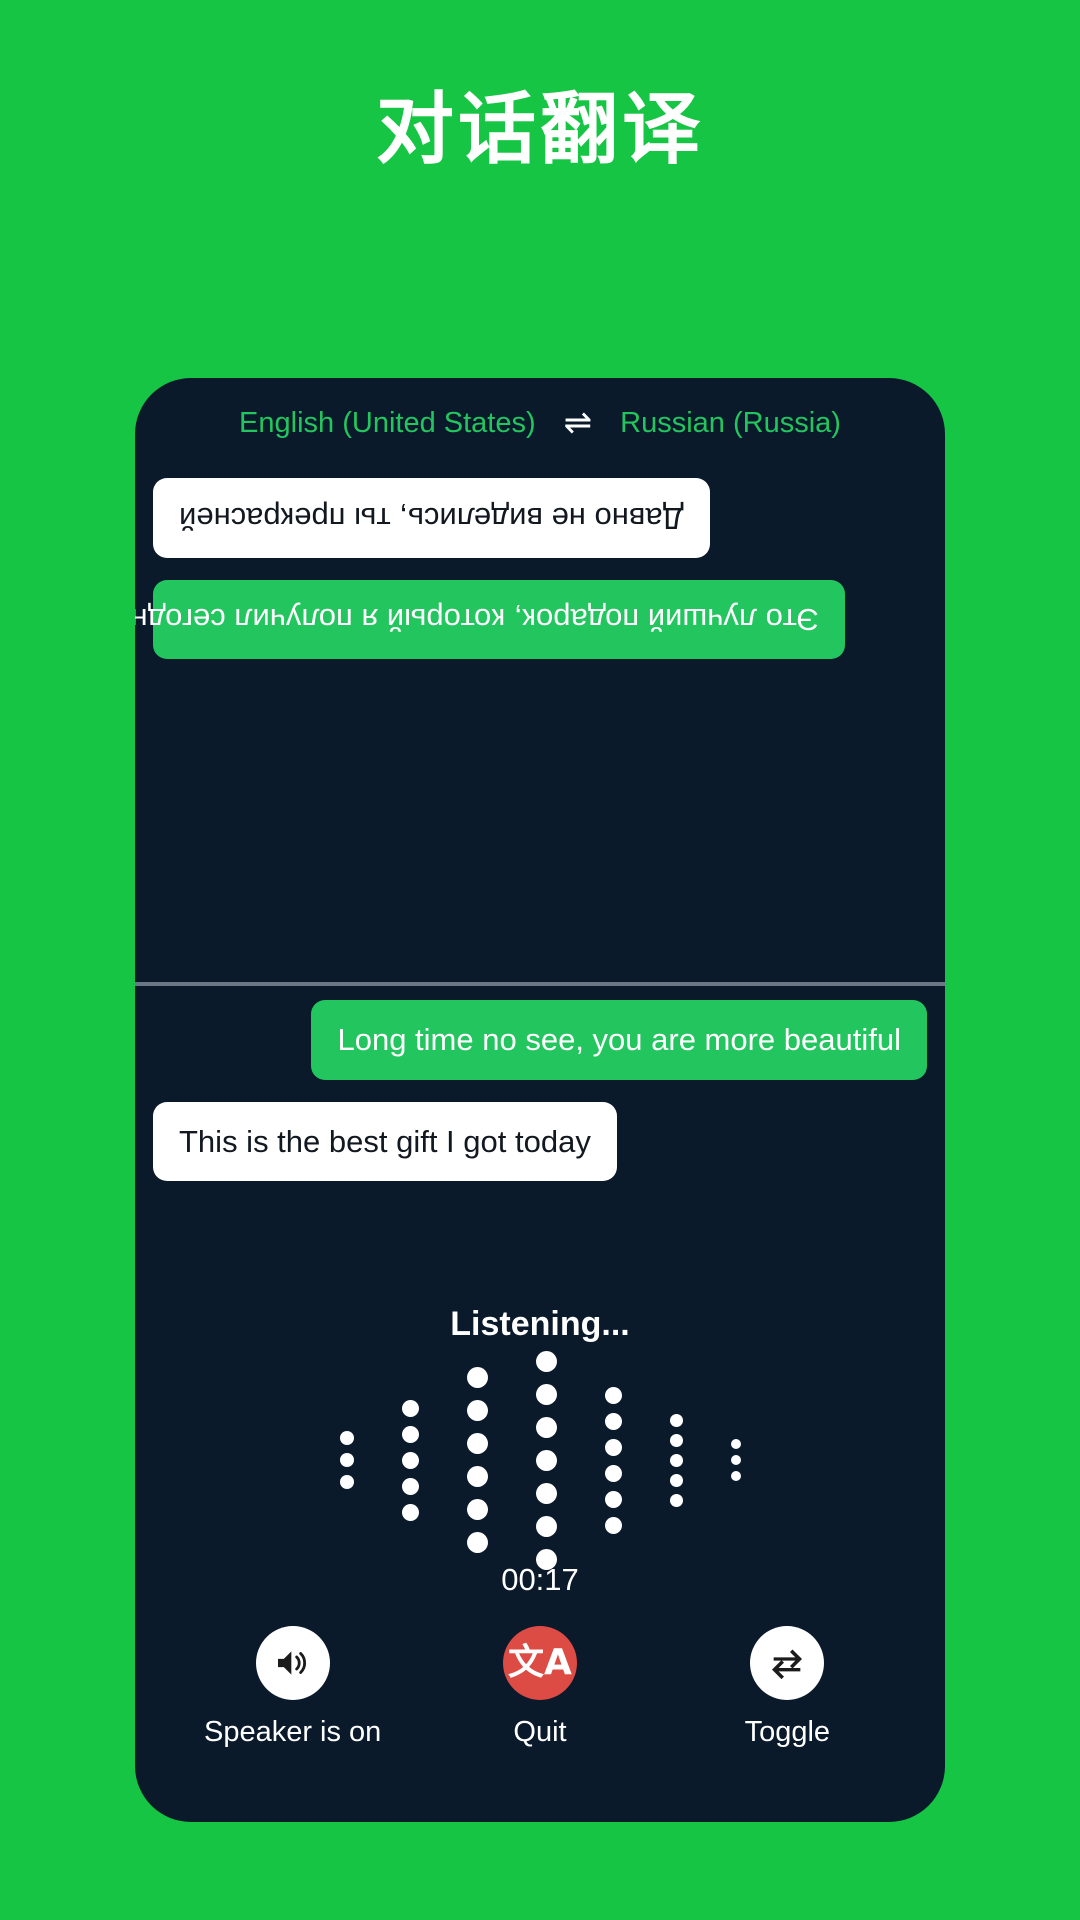 Image resolution: width=1080 pixels, height=1920 pixels. Describe the element at coordinates (730, 423) in the screenshot. I see `target-language-selector: Russian (Russia)` at that location.